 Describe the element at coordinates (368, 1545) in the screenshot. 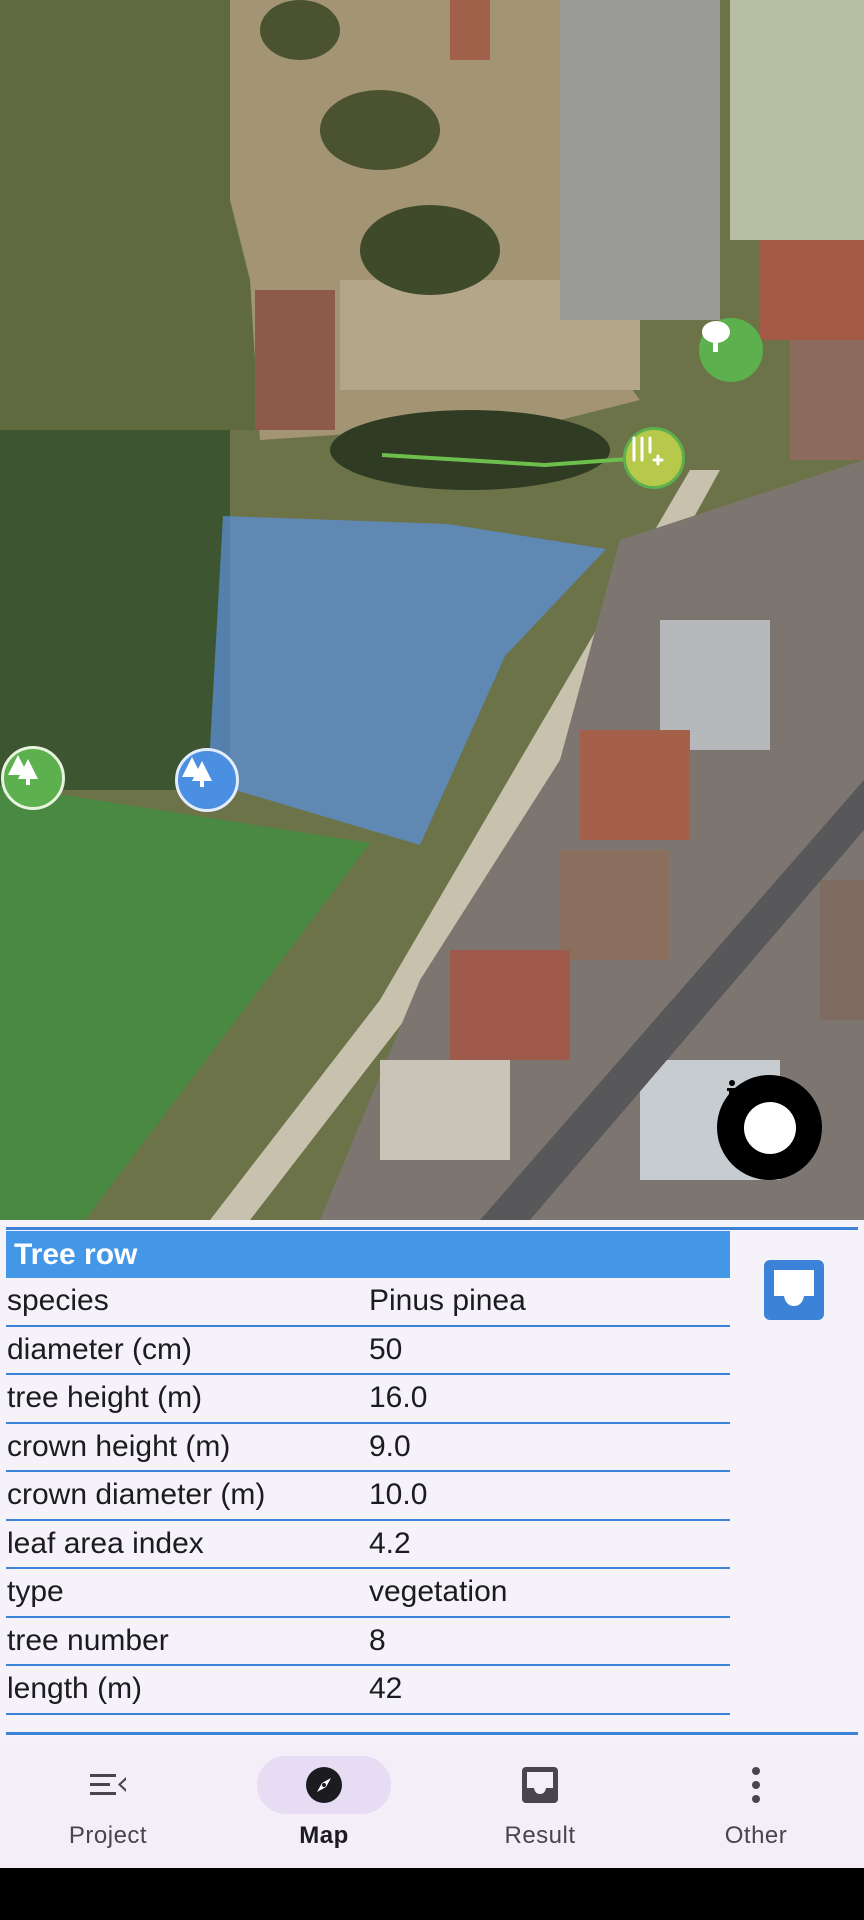

I see `table-row: leaf area index 4.2` at that location.